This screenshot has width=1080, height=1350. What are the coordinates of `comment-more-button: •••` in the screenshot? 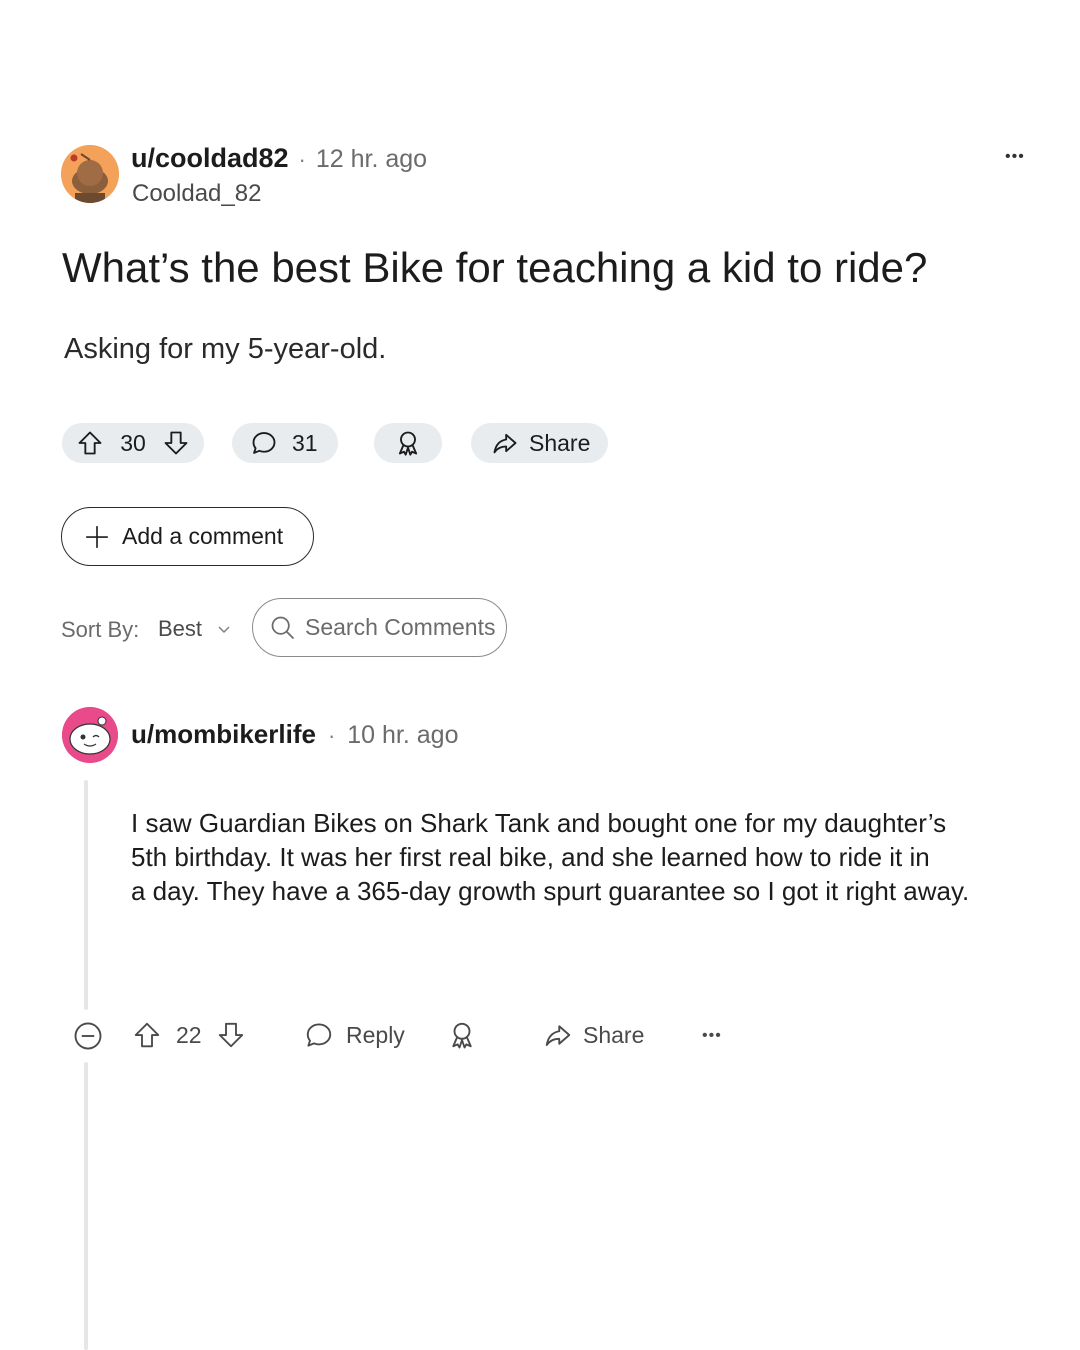 It's located at (712, 1036).